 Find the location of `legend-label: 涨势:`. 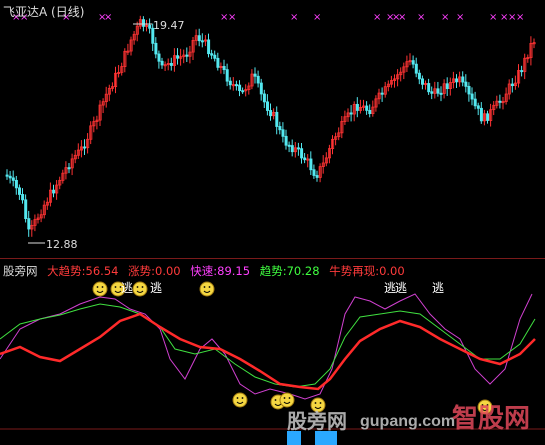

legend-label: 涨势: is located at coordinates (141, 271).